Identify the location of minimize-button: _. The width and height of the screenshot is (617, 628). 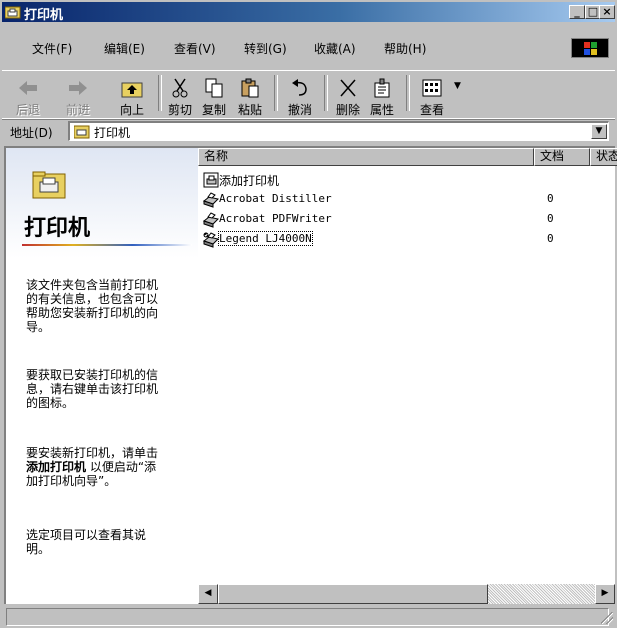
(577, 12).